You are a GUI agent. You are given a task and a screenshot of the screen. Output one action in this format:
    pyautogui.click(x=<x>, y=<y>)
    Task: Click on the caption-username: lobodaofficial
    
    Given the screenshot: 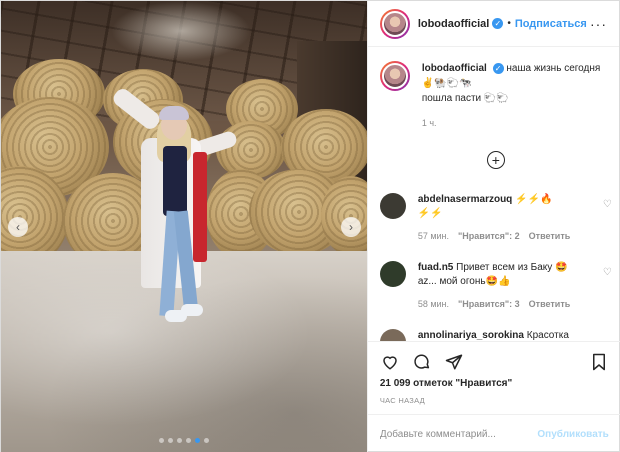 What is the action you would take?
    pyautogui.click(x=454, y=68)
    